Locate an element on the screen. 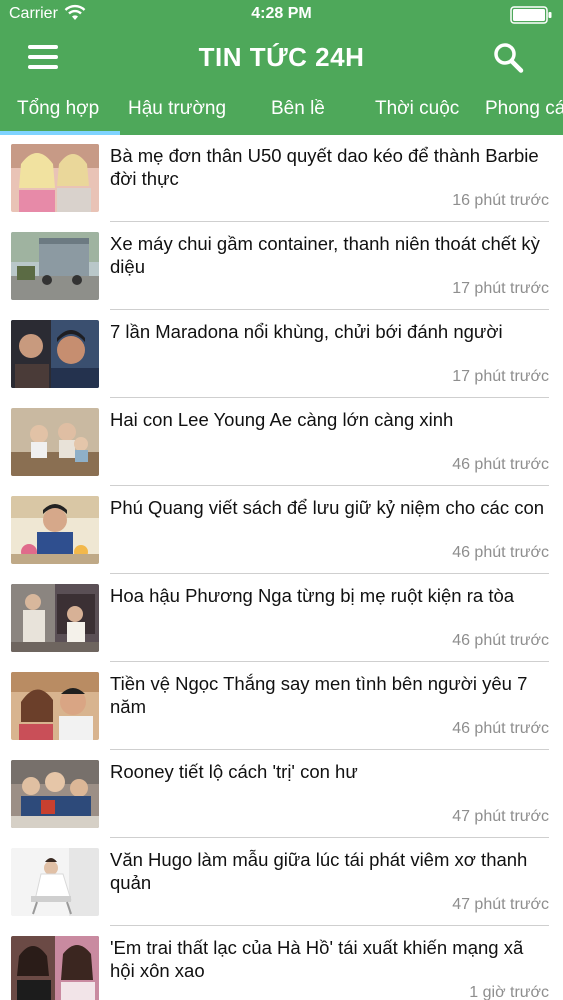  navigation-bar: TIN TỨC 24H is located at coordinates (281, 57).